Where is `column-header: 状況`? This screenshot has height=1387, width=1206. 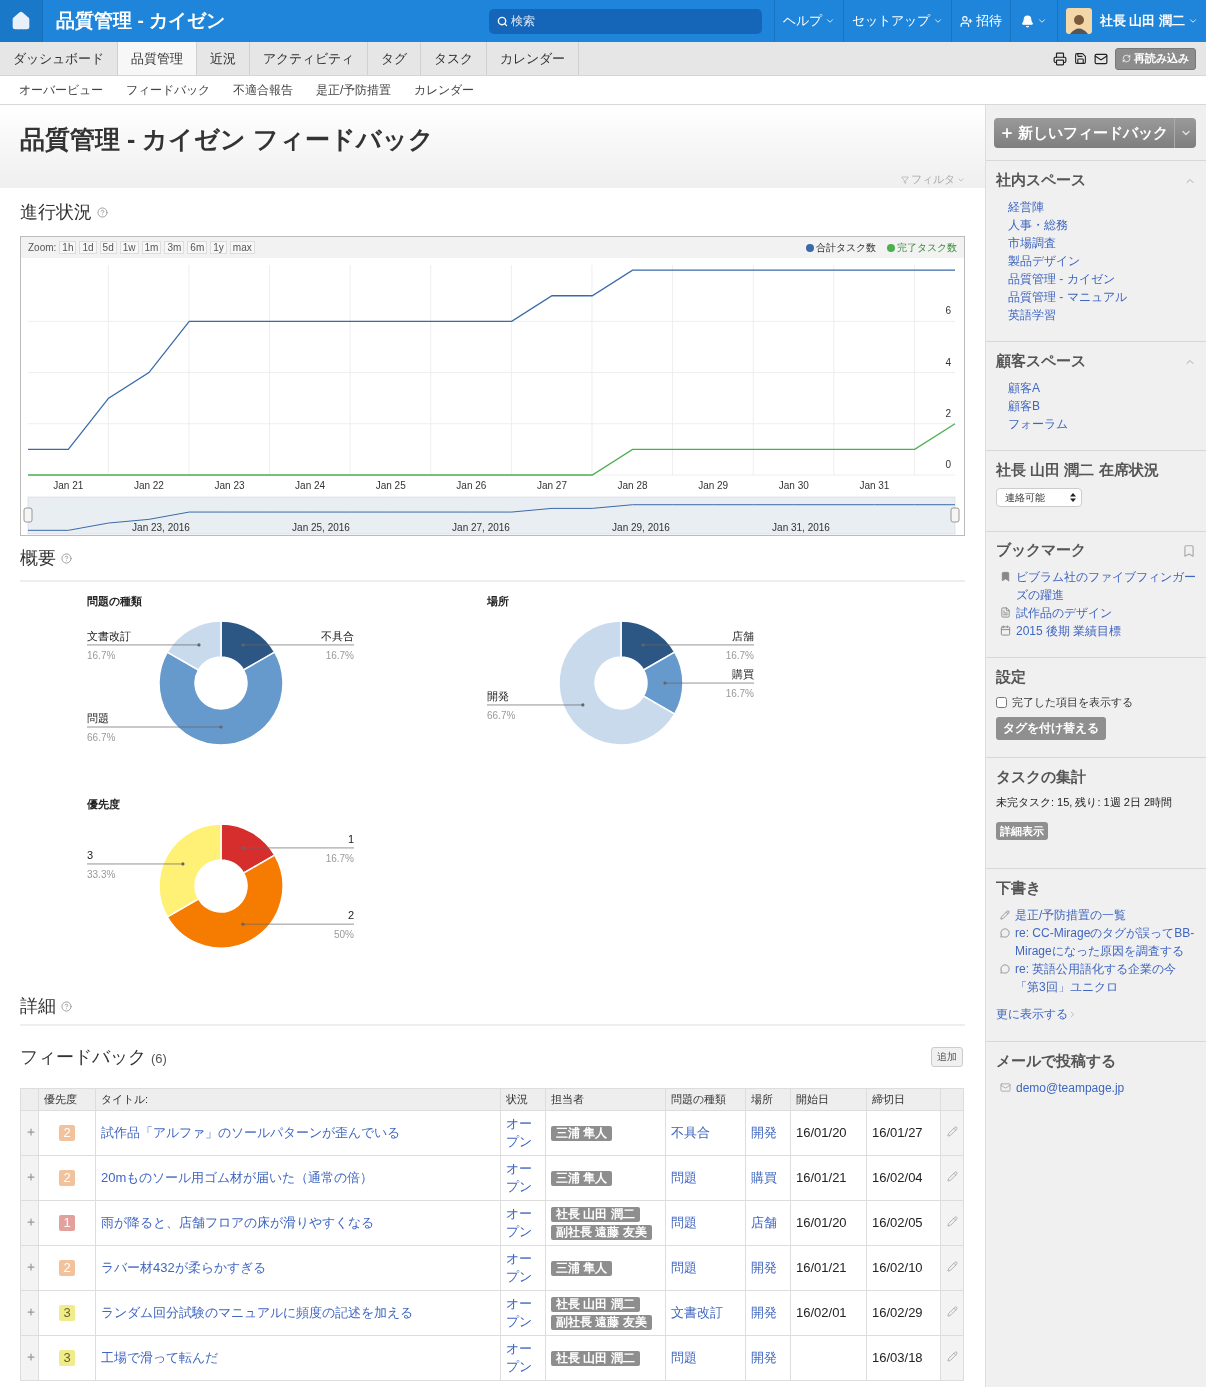
column-header: 状況 is located at coordinates (523, 1099).